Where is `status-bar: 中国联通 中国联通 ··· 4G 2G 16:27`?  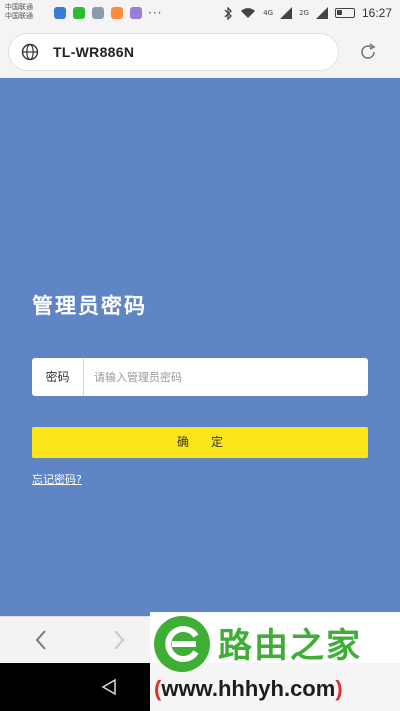
status-bar: 中国联通 中国联通 ··· 4G 2G 16:27 is located at coordinates (200, 14).